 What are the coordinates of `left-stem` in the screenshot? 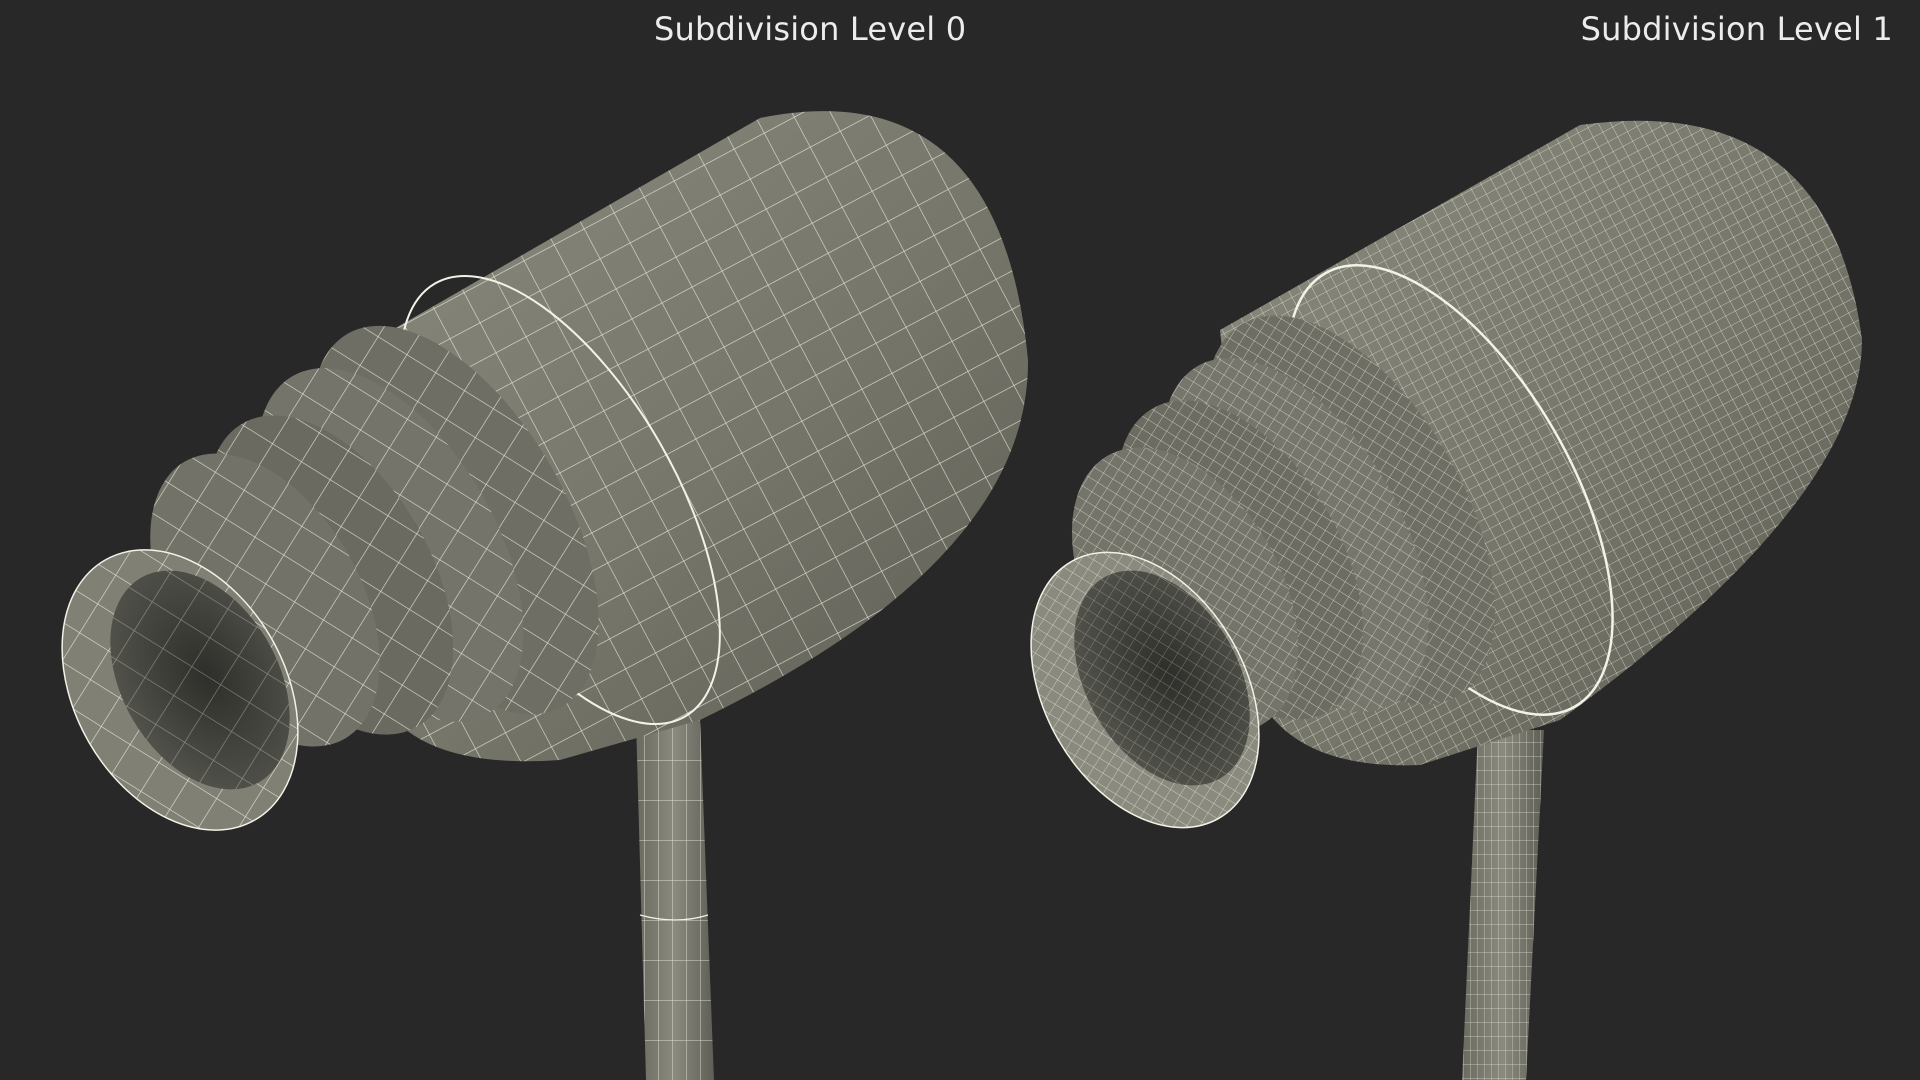 It's located at (675, 900).